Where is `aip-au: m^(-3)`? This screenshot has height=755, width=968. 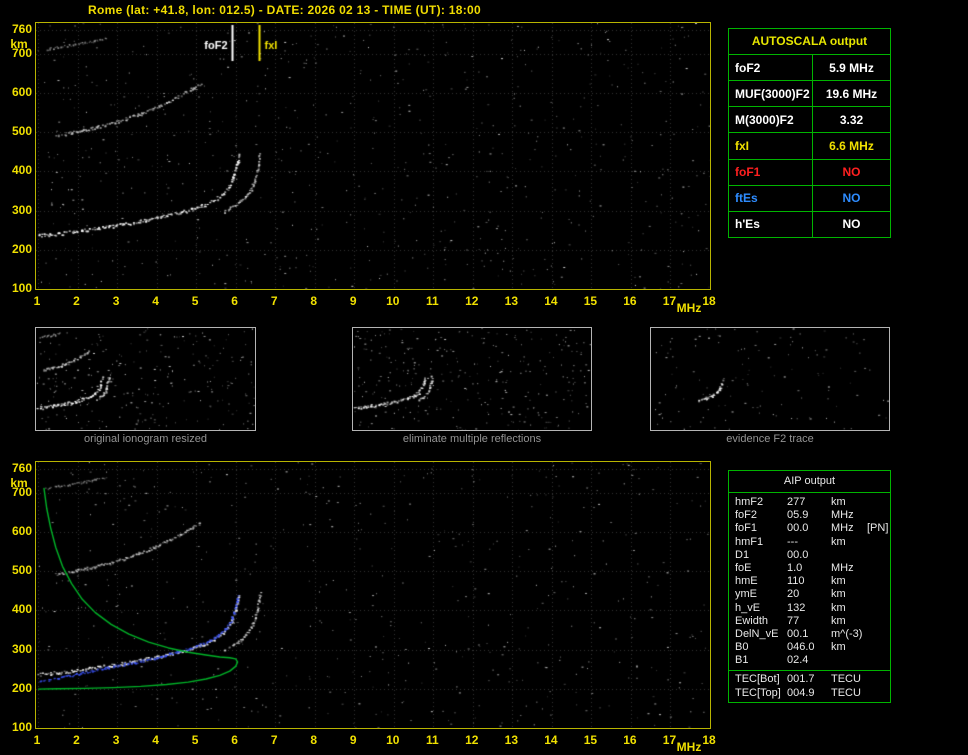 aip-au: m^(-3) is located at coordinates (847, 633).